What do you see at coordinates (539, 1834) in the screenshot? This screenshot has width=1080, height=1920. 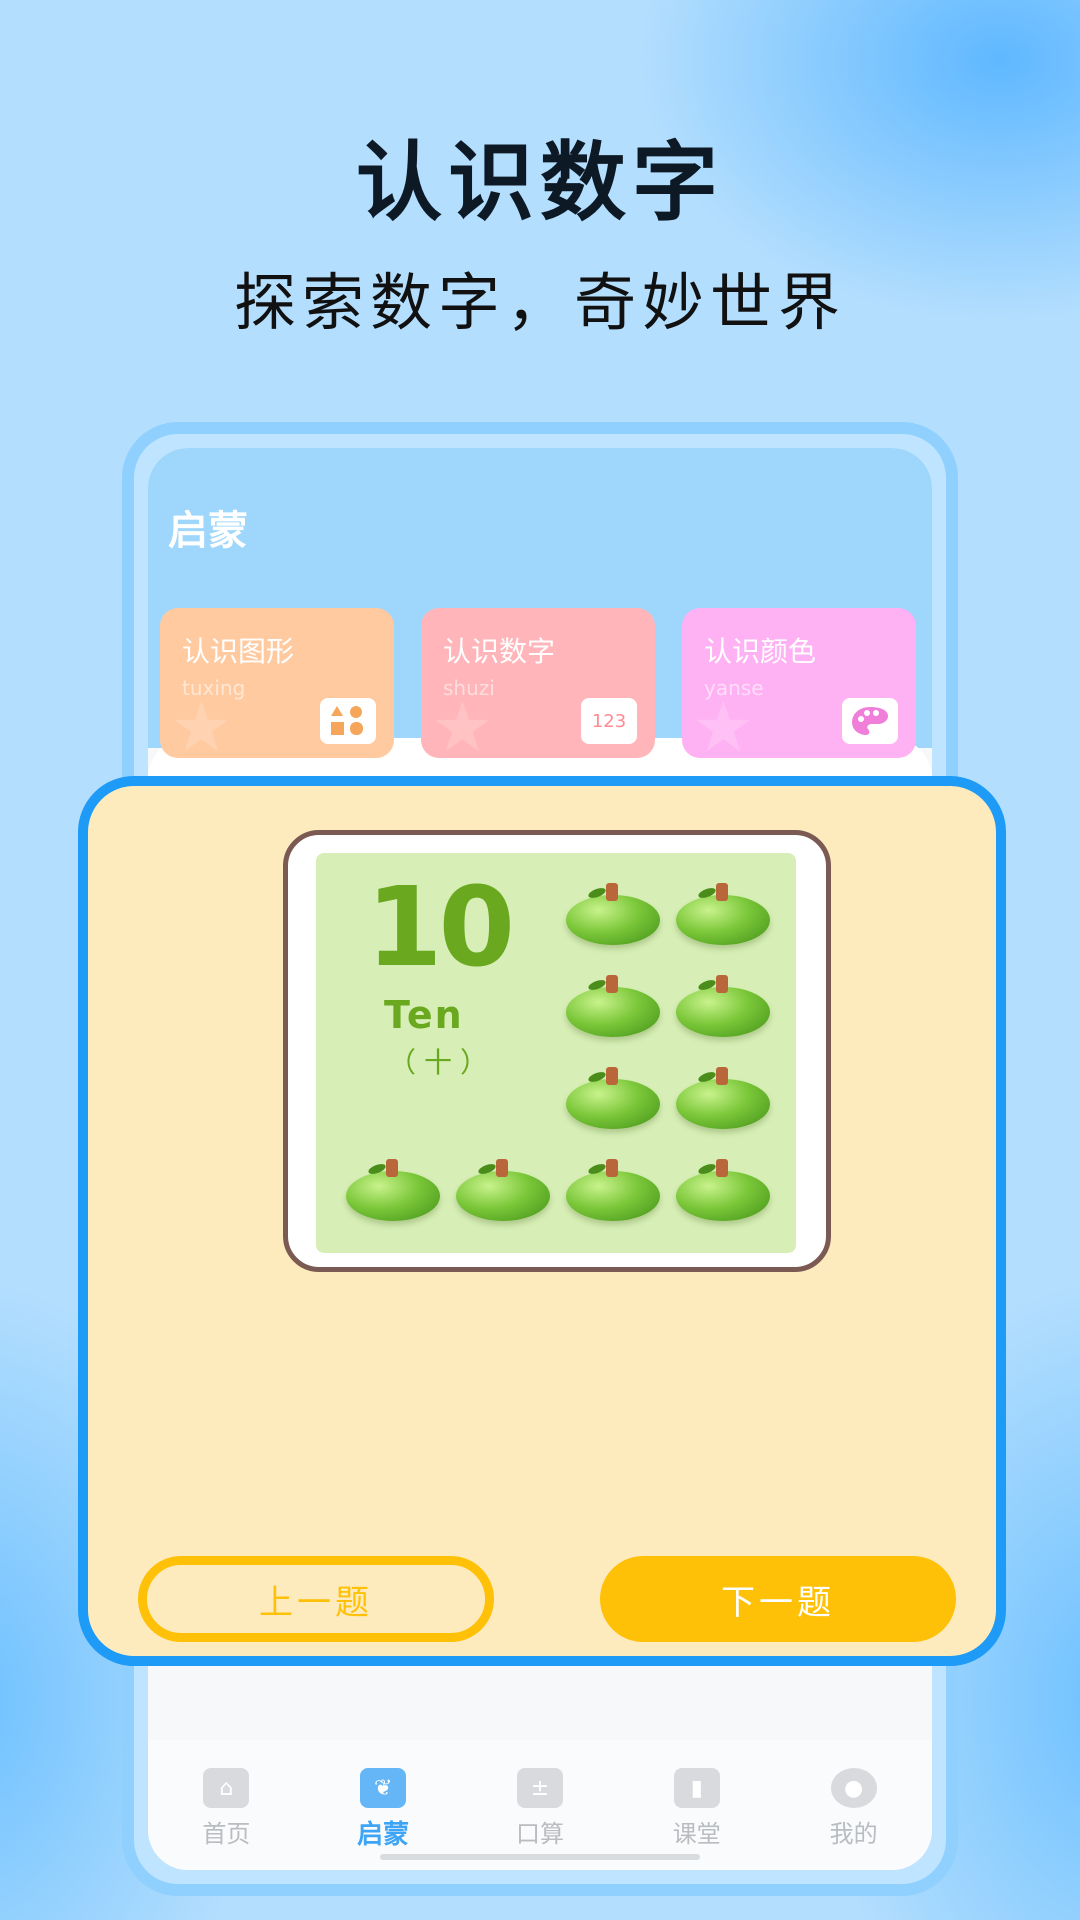 I see `tab-label: 口算` at bounding box center [539, 1834].